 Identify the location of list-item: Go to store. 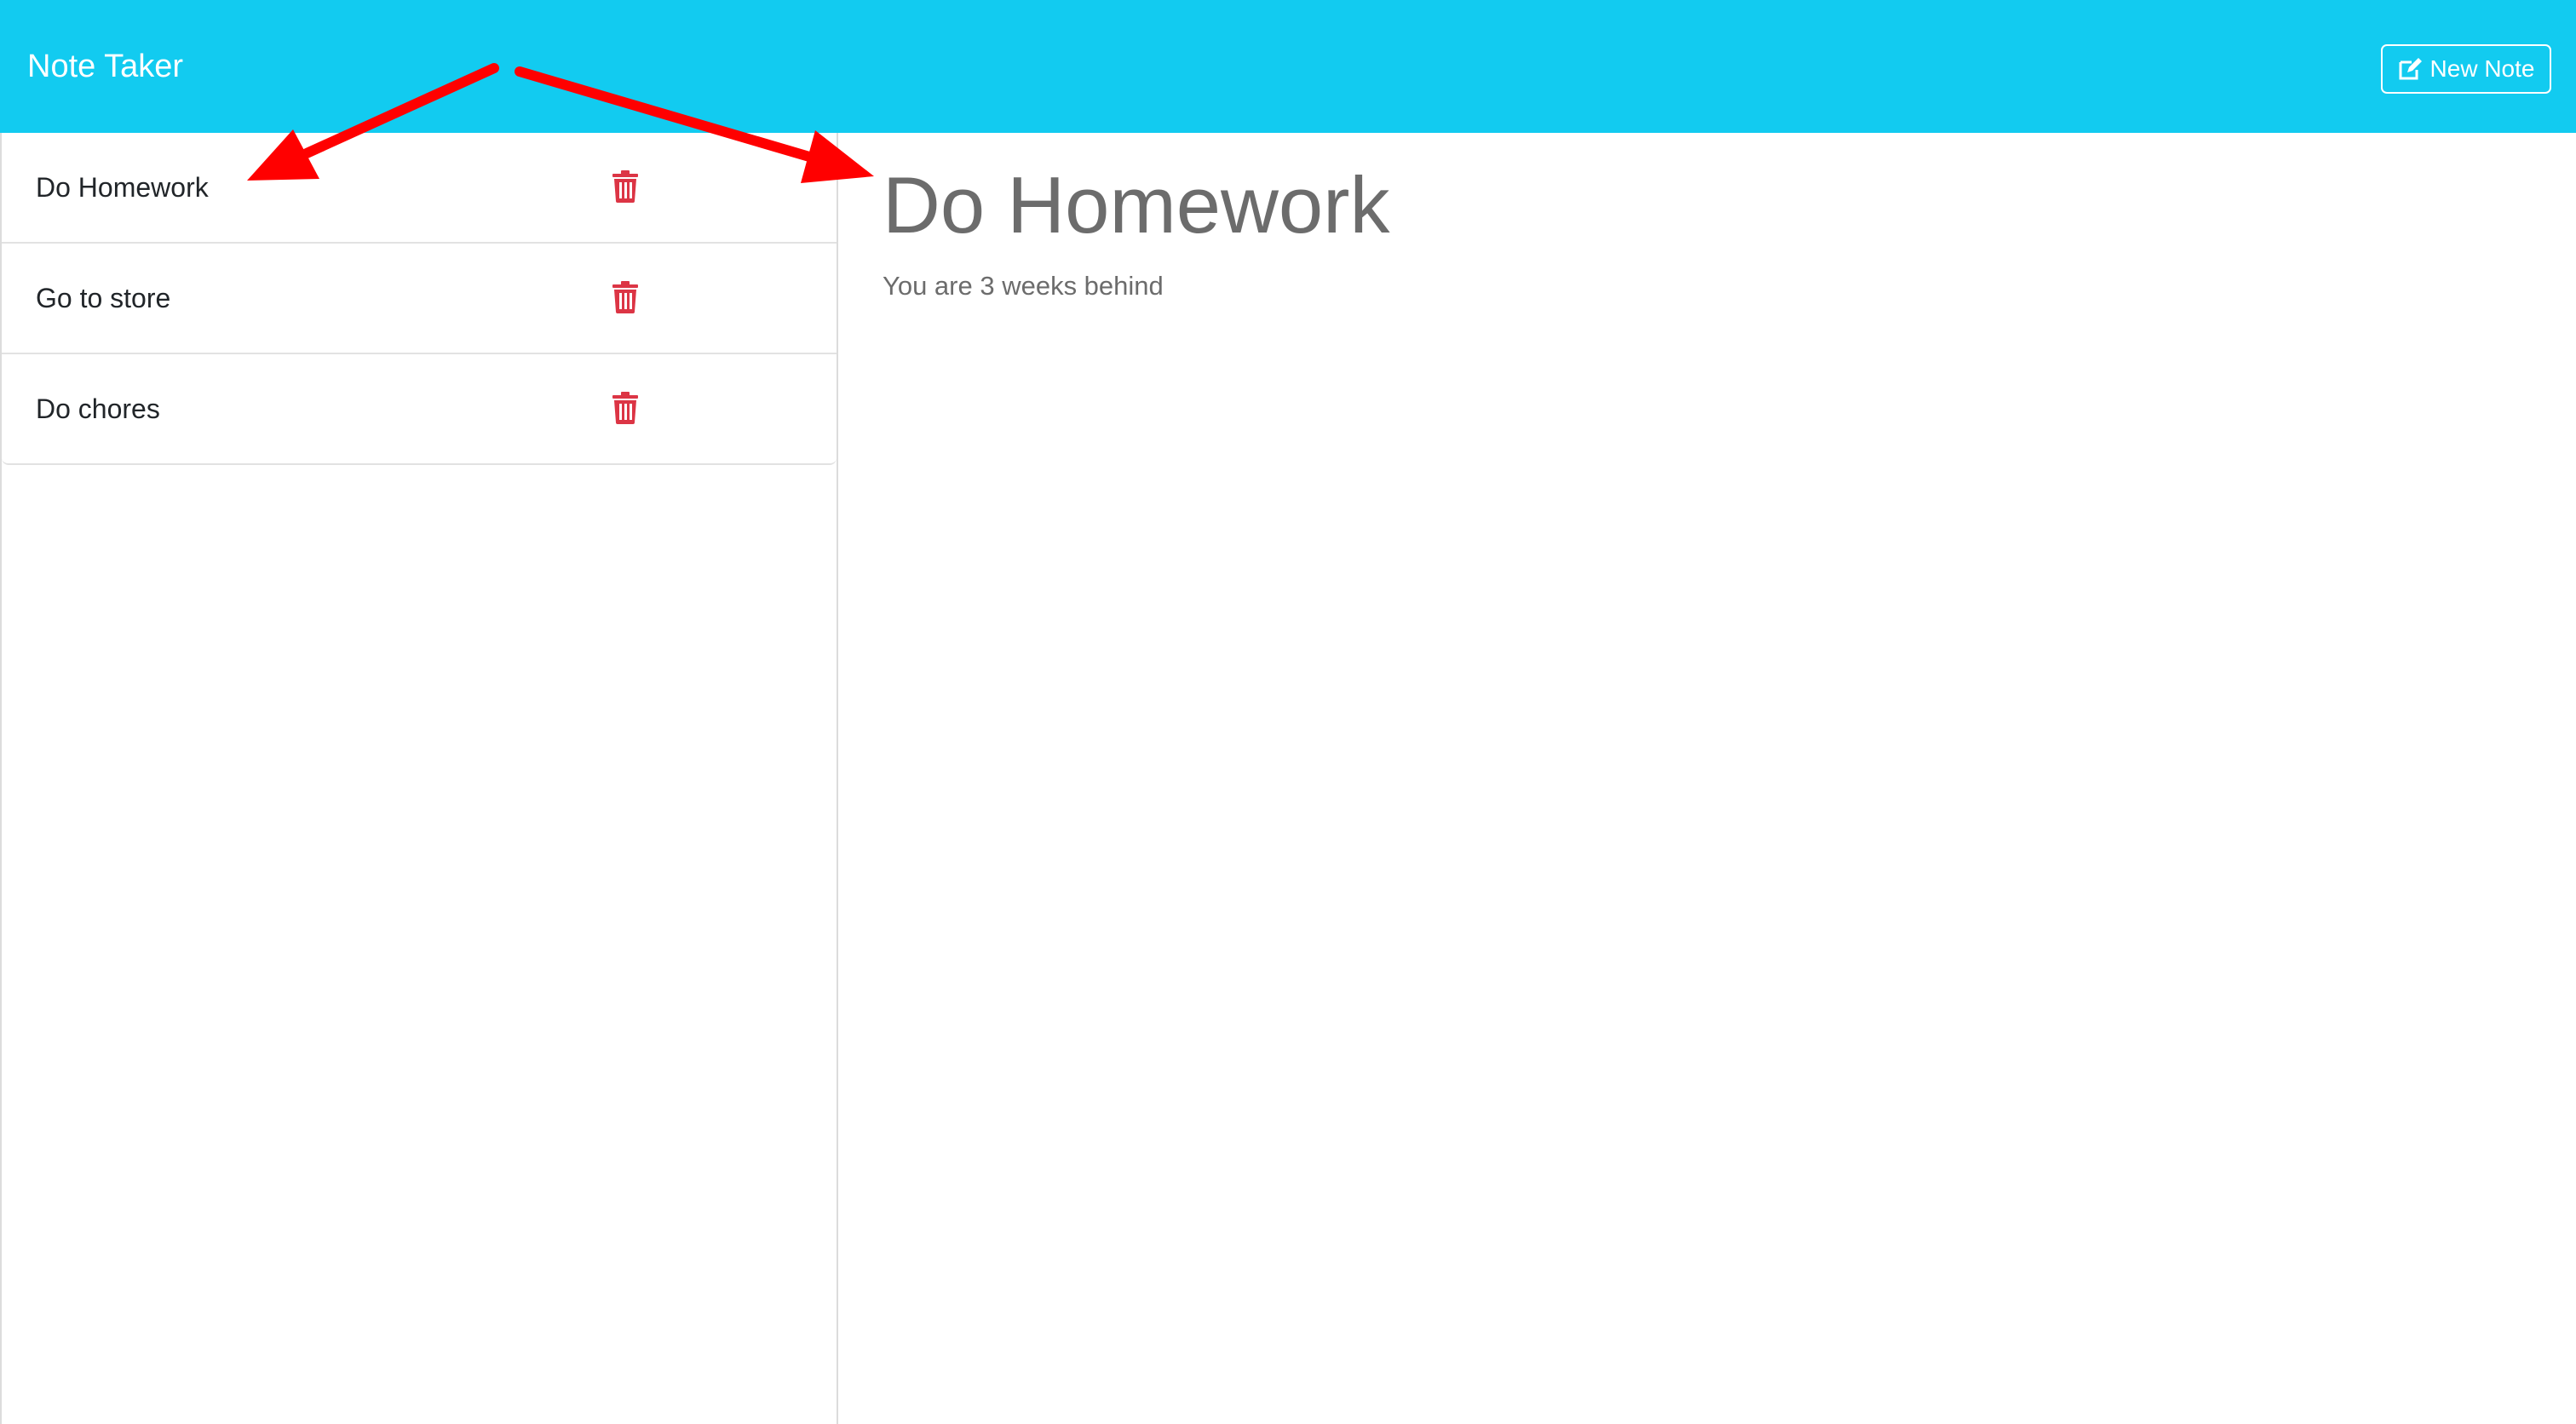
(420, 299).